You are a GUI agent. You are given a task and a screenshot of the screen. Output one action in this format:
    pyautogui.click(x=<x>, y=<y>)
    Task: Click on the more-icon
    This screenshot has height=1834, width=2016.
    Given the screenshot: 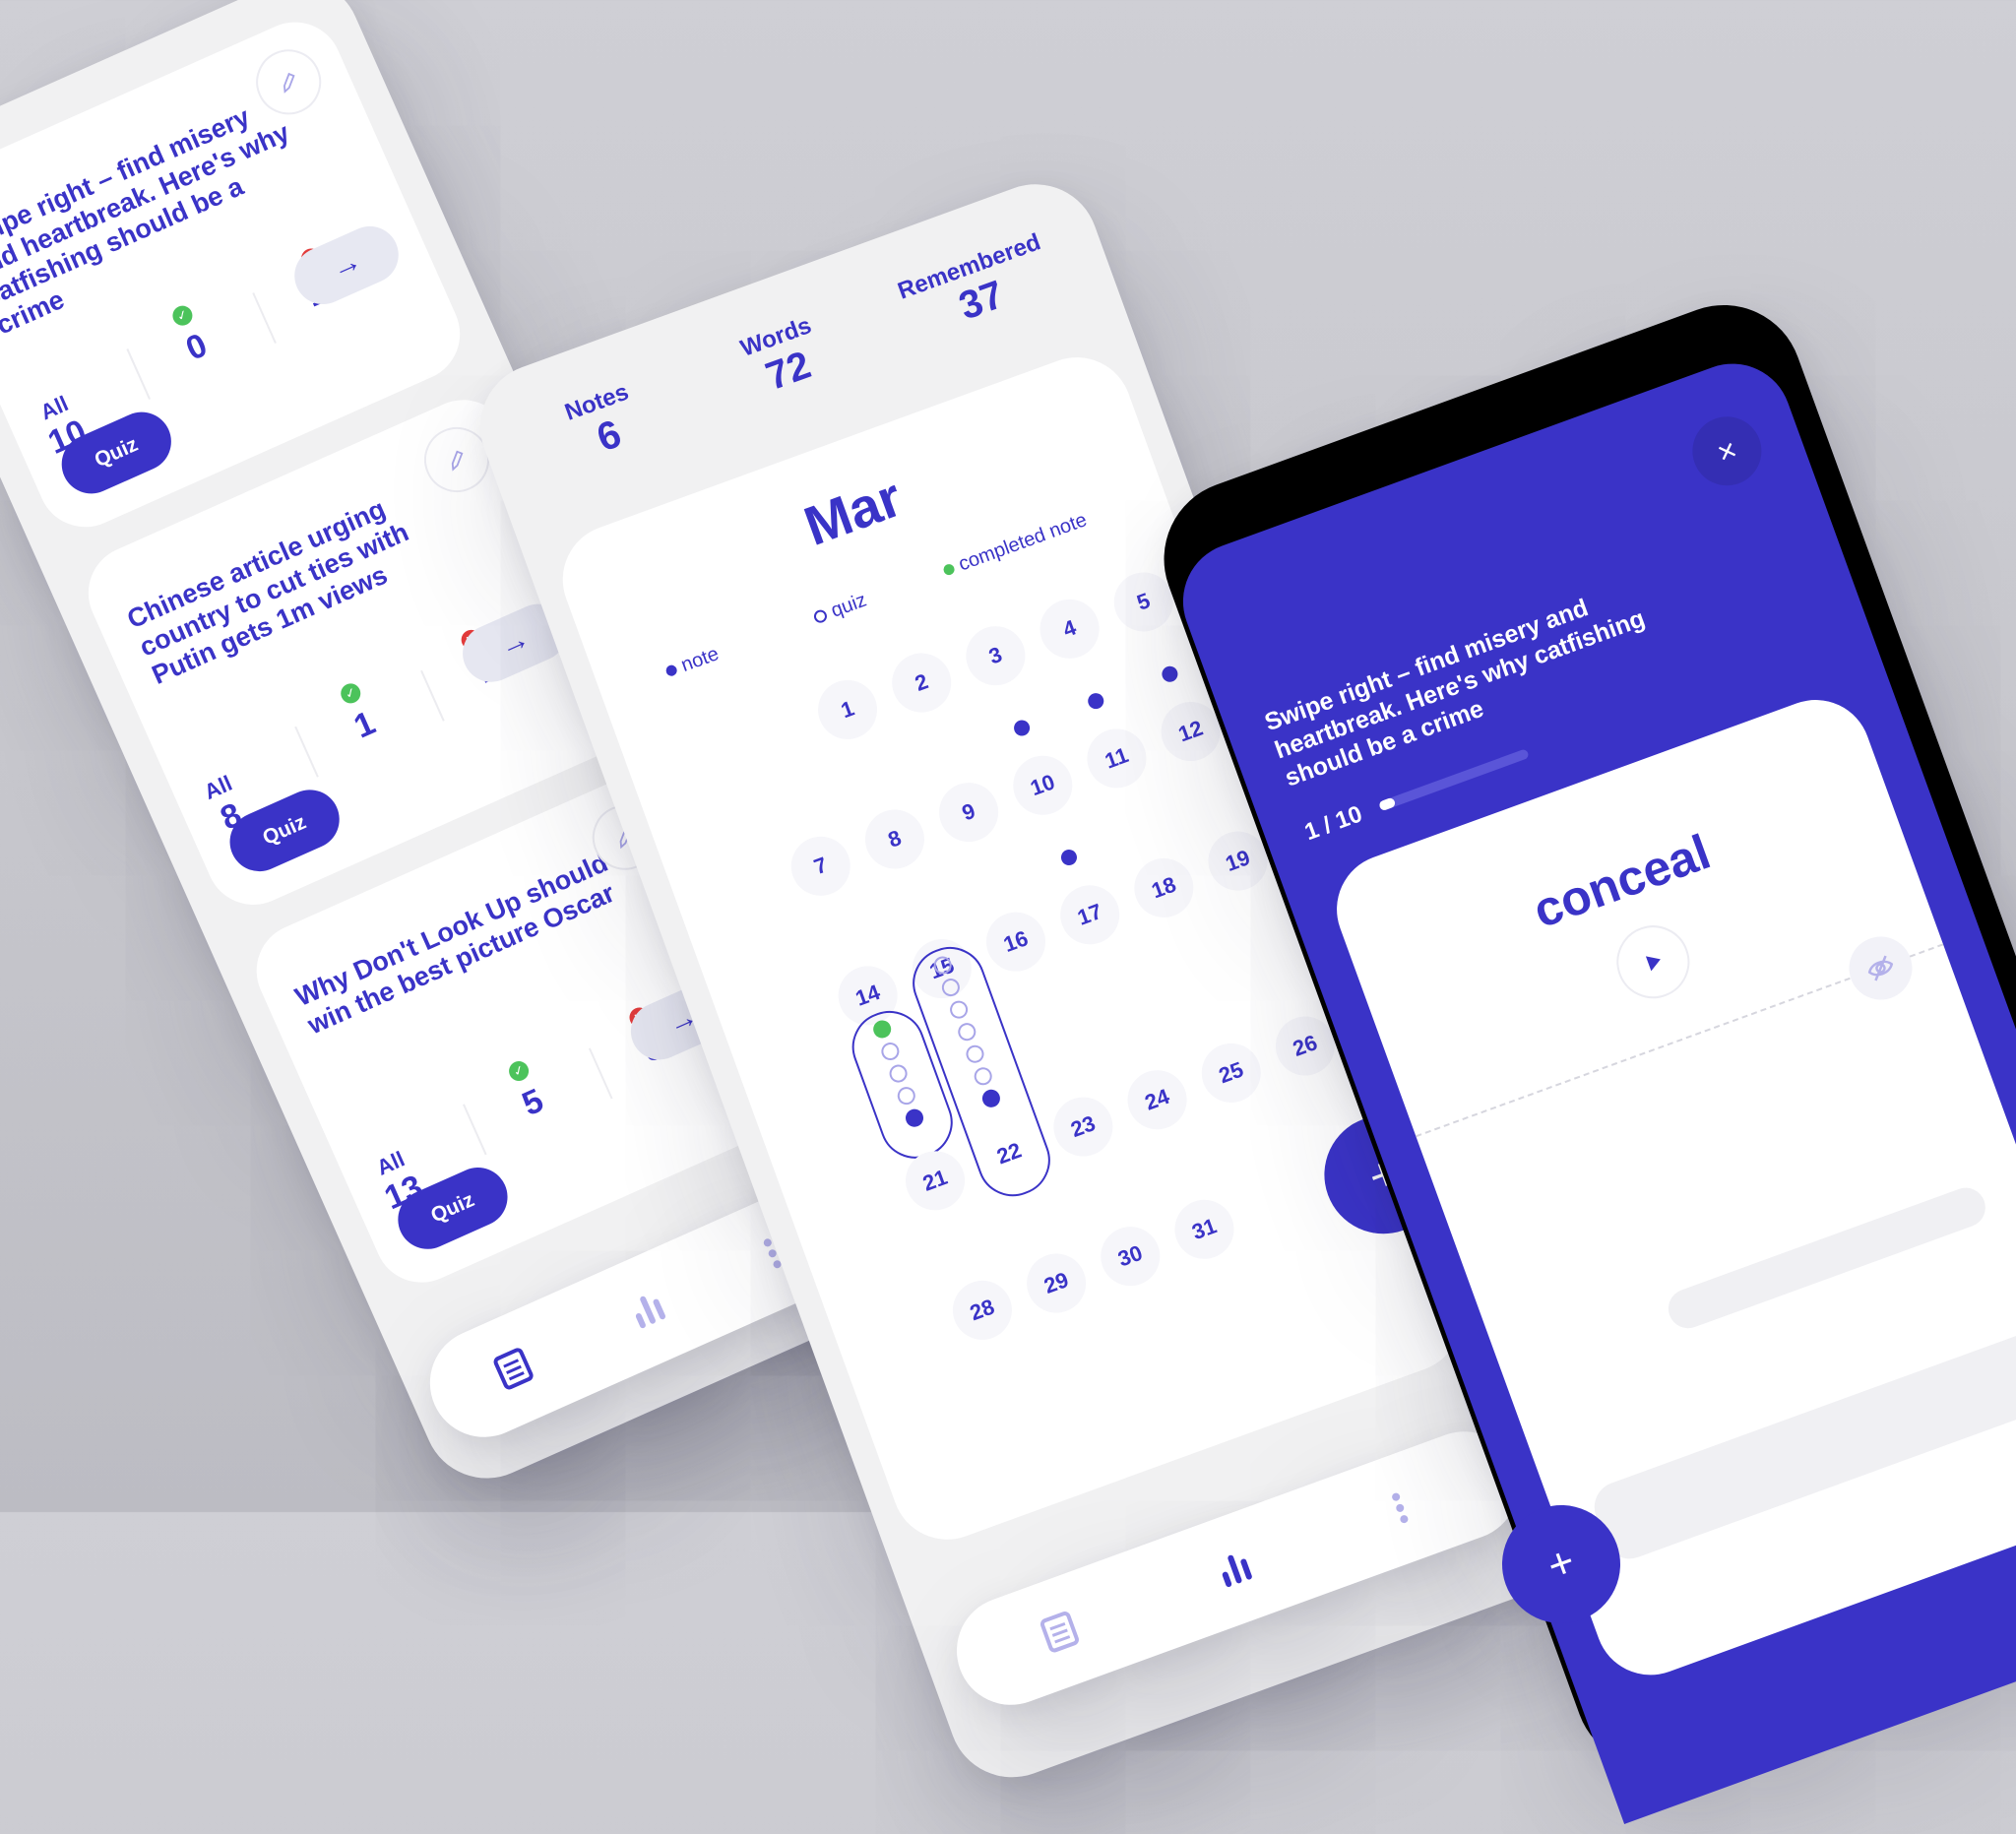 What is the action you would take?
    pyautogui.click(x=1400, y=1508)
    